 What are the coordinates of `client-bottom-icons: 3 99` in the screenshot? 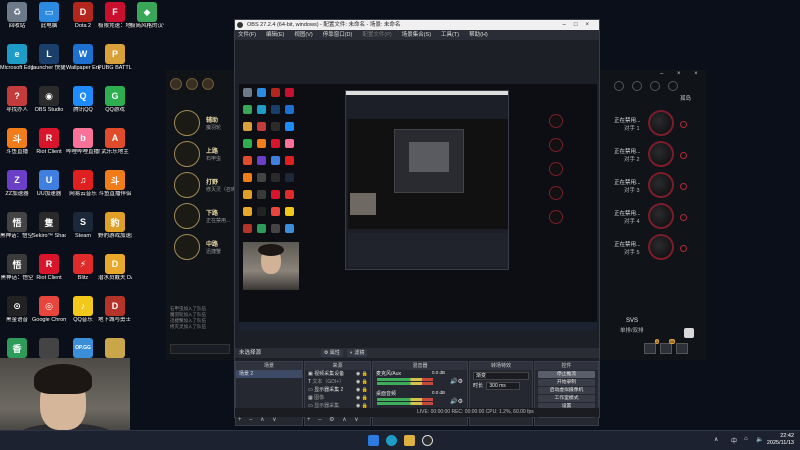 It's located at (666, 346).